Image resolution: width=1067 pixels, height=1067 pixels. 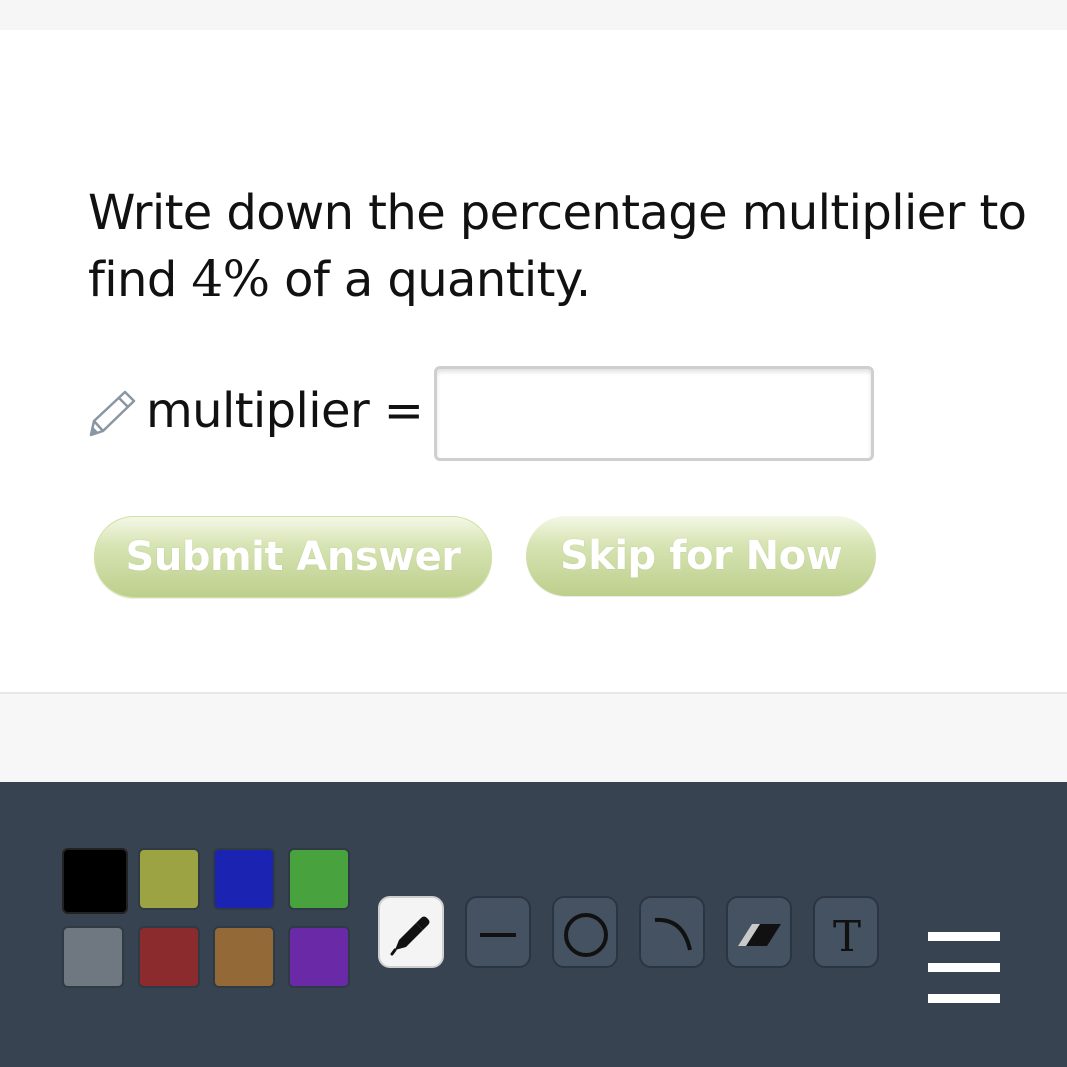 I want to click on pen-icon, so click(x=410, y=936).